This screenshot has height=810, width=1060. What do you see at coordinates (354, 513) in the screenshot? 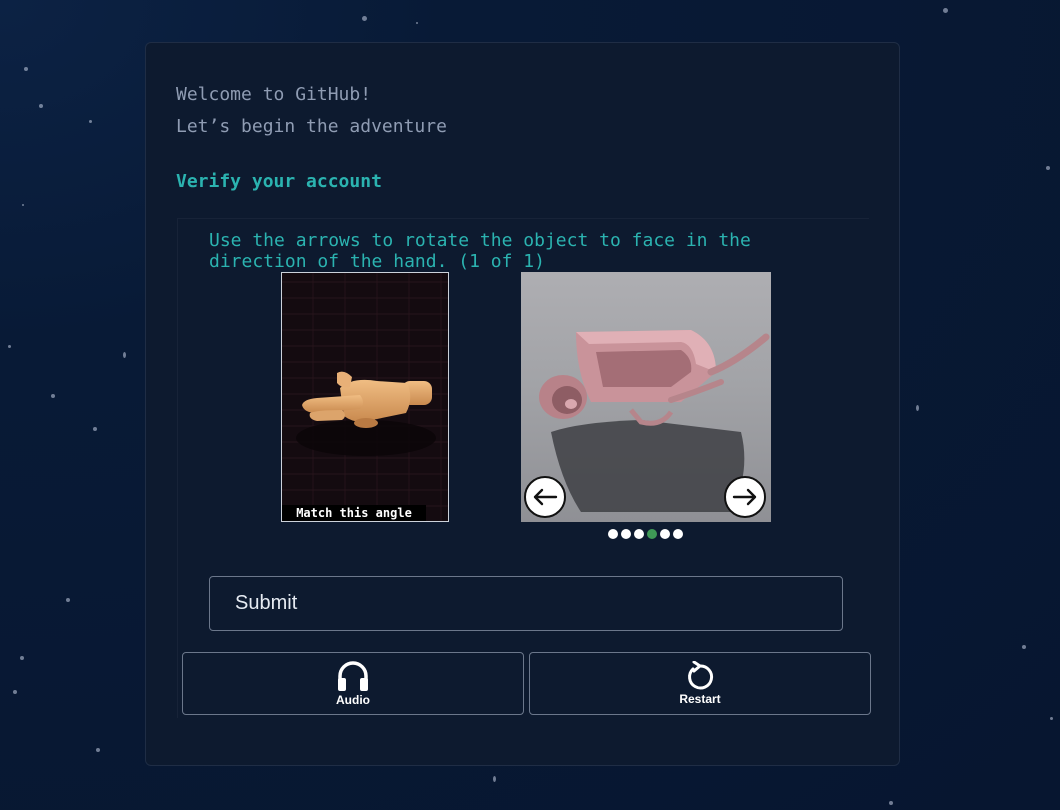
I see `match-angle-label: Match this angle` at bounding box center [354, 513].